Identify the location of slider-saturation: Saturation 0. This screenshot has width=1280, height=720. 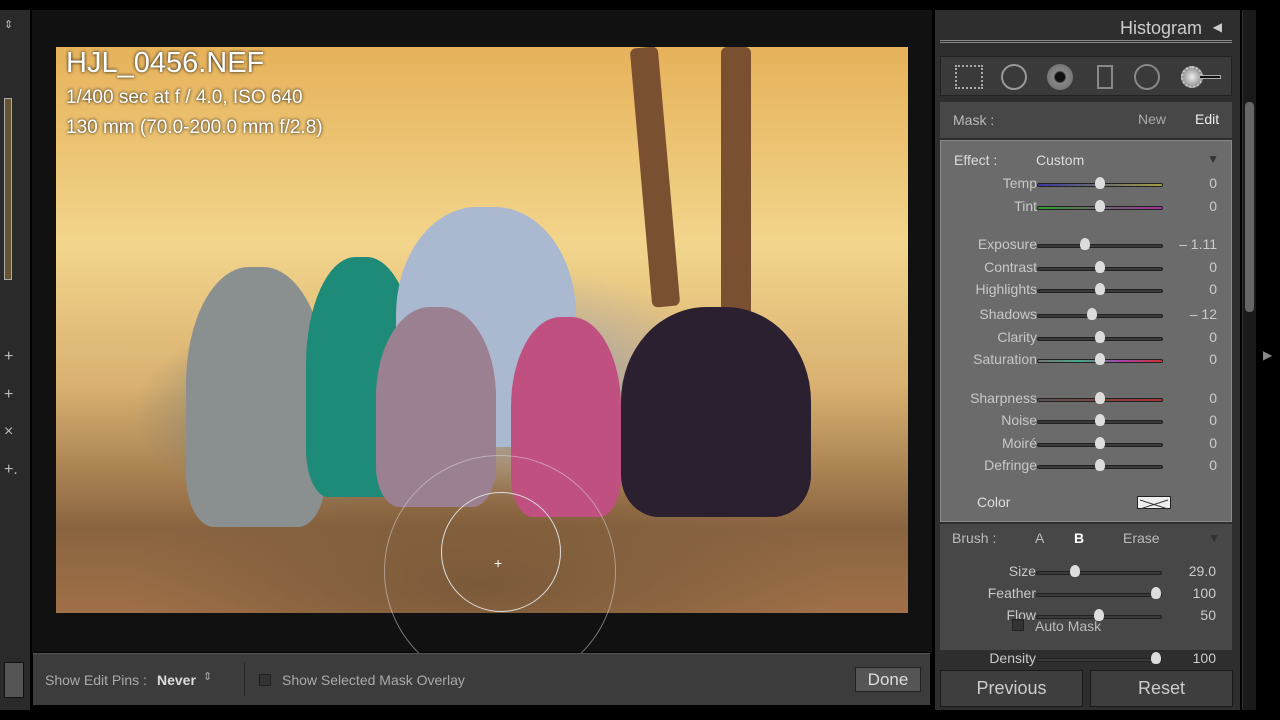
(1087, 359).